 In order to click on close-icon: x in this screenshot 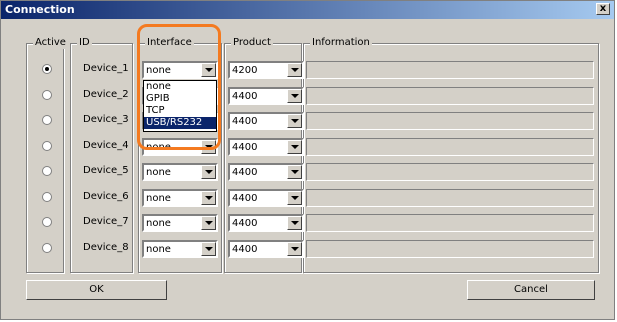, I will do `click(603, 8)`.